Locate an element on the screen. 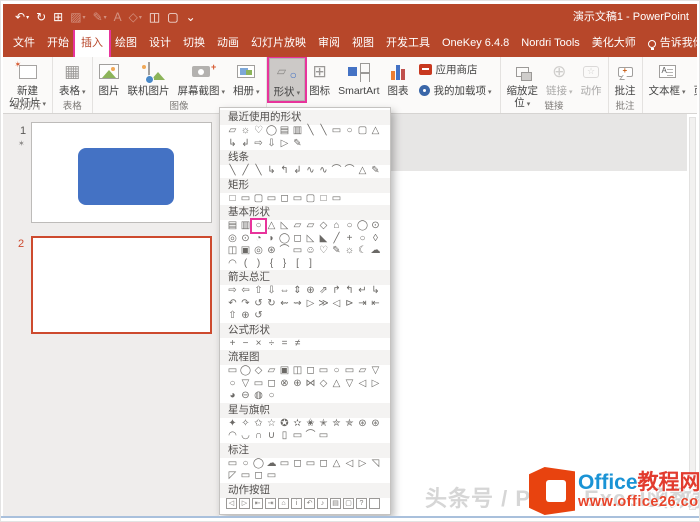 Image resolution: width=700 pixels, height=522 pixels. shape-item: ⊳ is located at coordinates (349, 304).